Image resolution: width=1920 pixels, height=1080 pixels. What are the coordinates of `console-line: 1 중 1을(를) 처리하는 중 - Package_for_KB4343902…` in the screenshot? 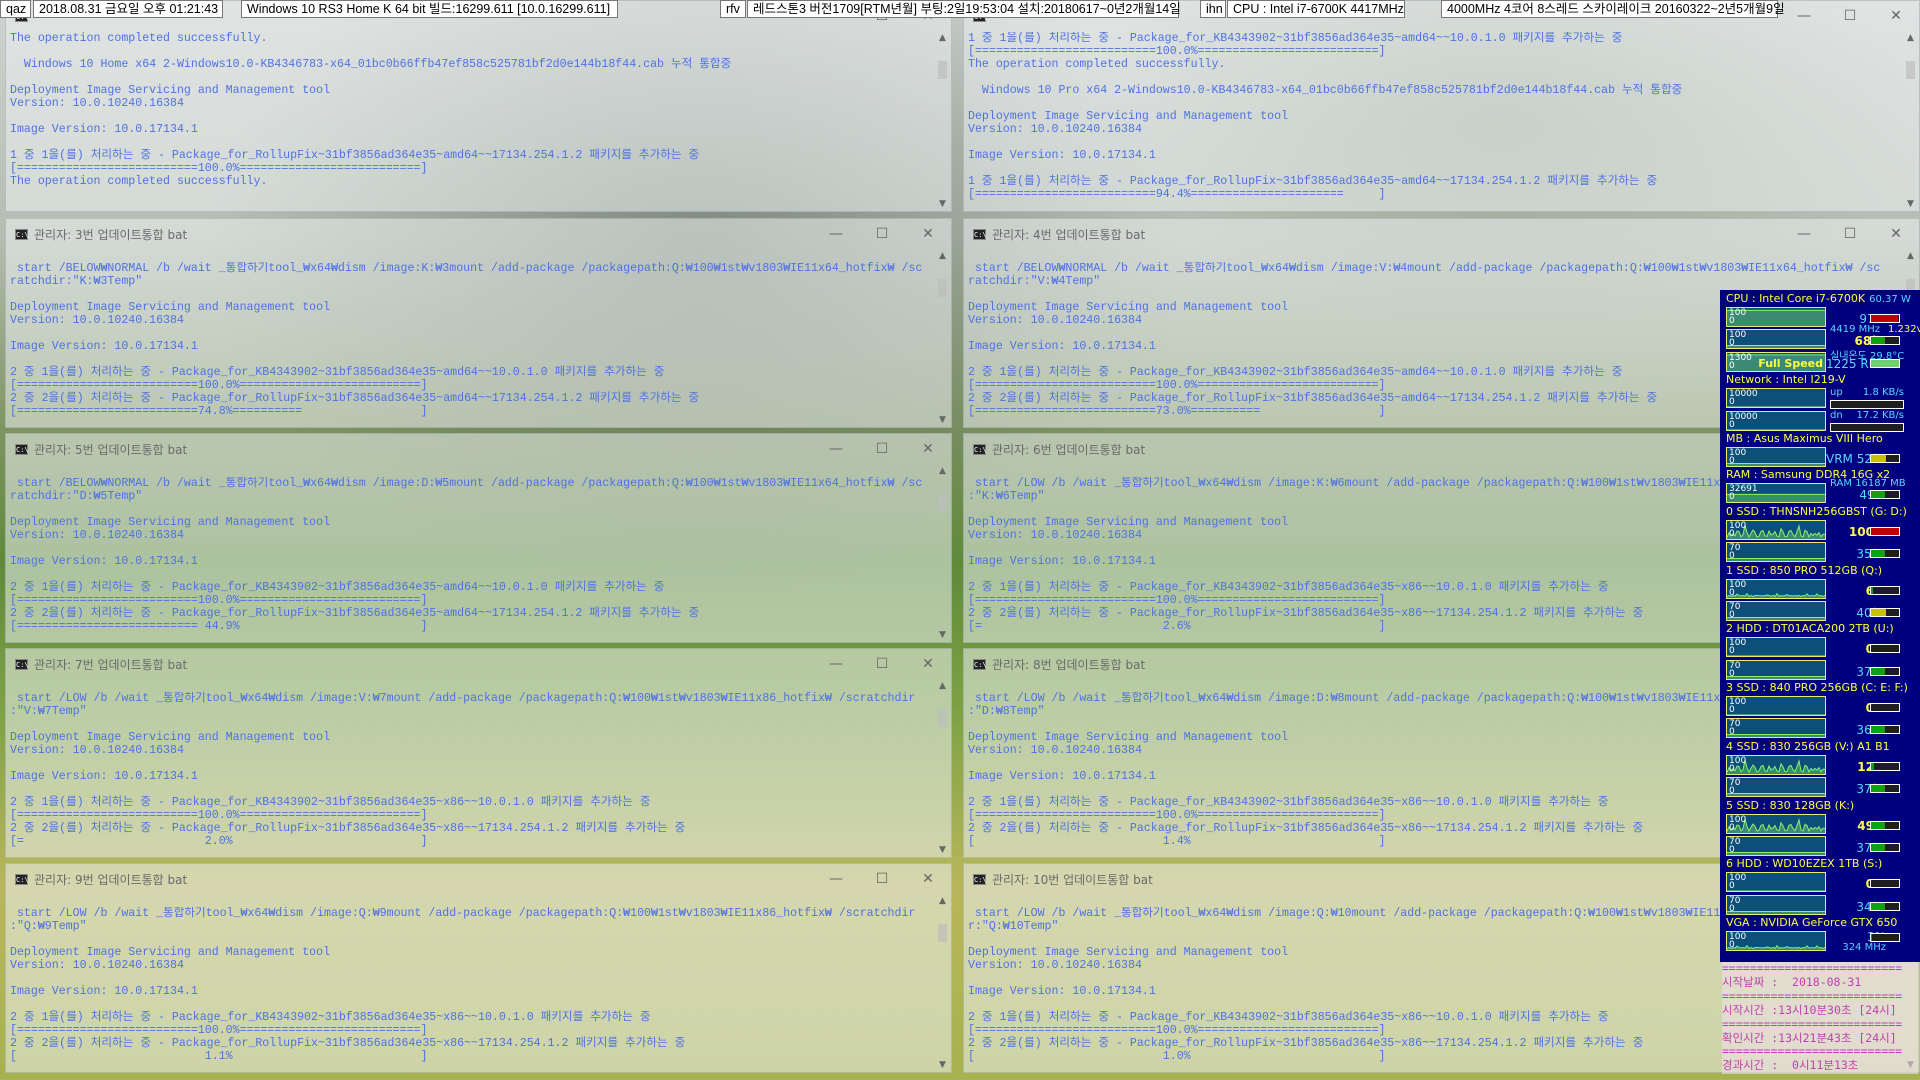 It's located at (1295, 38).